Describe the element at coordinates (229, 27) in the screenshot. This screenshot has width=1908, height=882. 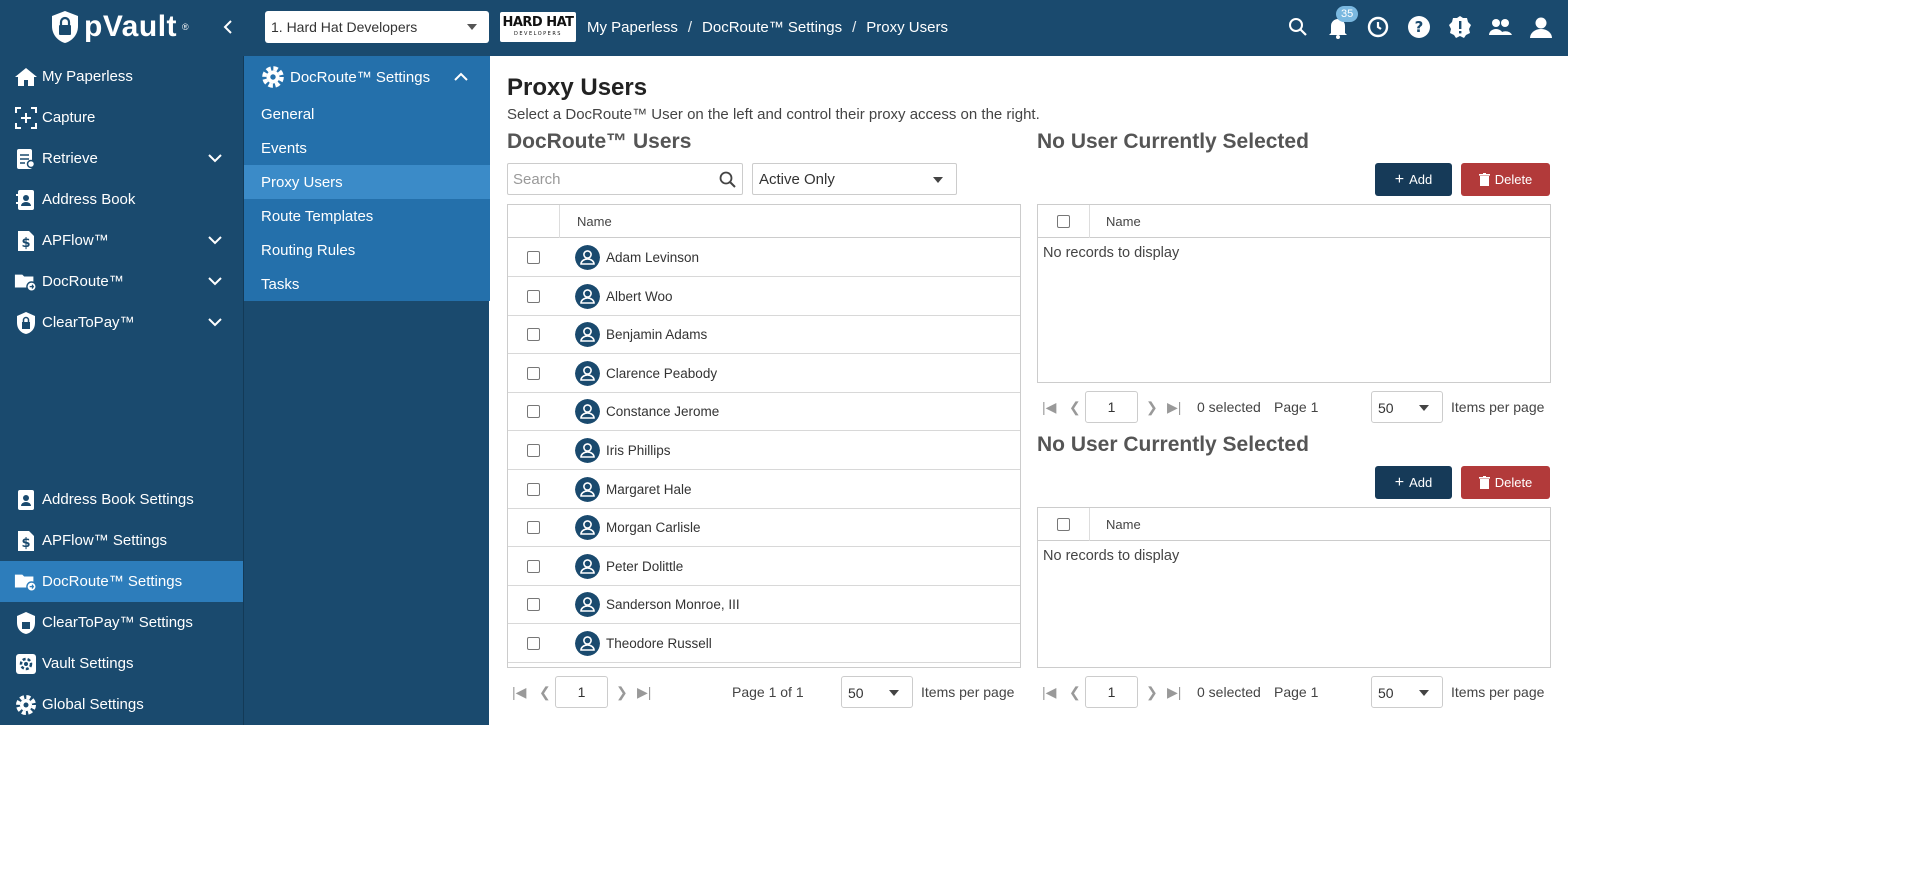
I see `collapse-sidebar-icon` at that location.